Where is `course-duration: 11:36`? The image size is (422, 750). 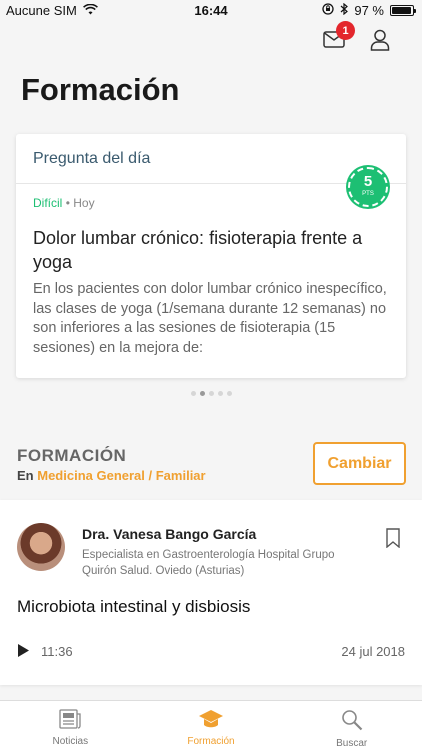 course-duration: 11:36 is located at coordinates (57, 651).